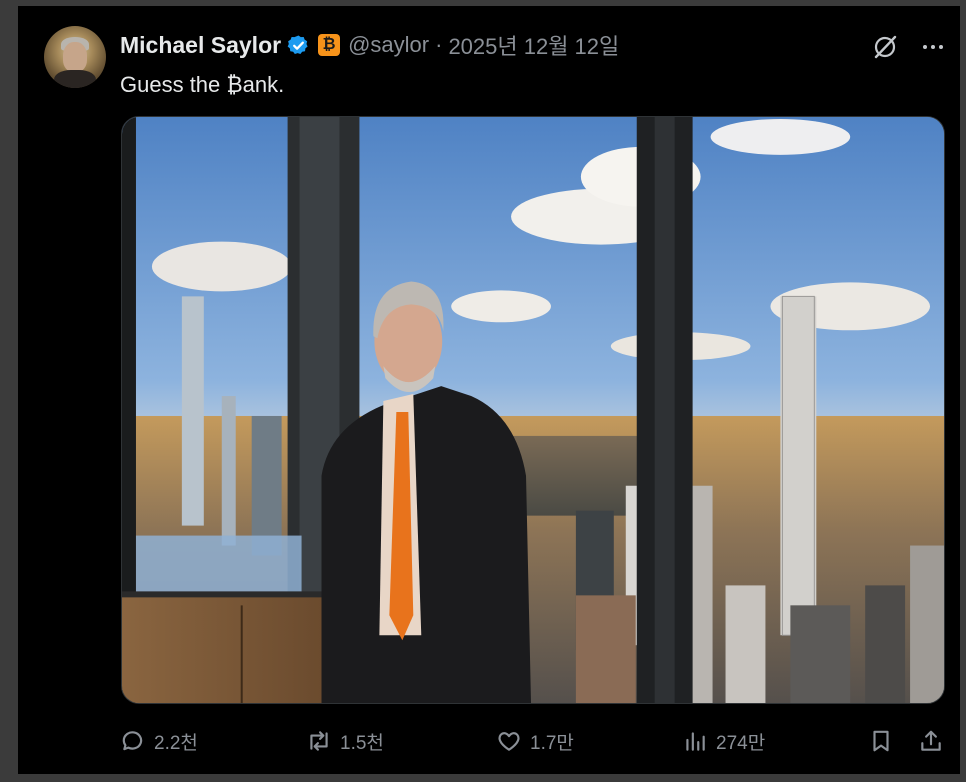  I want to click on avatar, so click(75, 57).